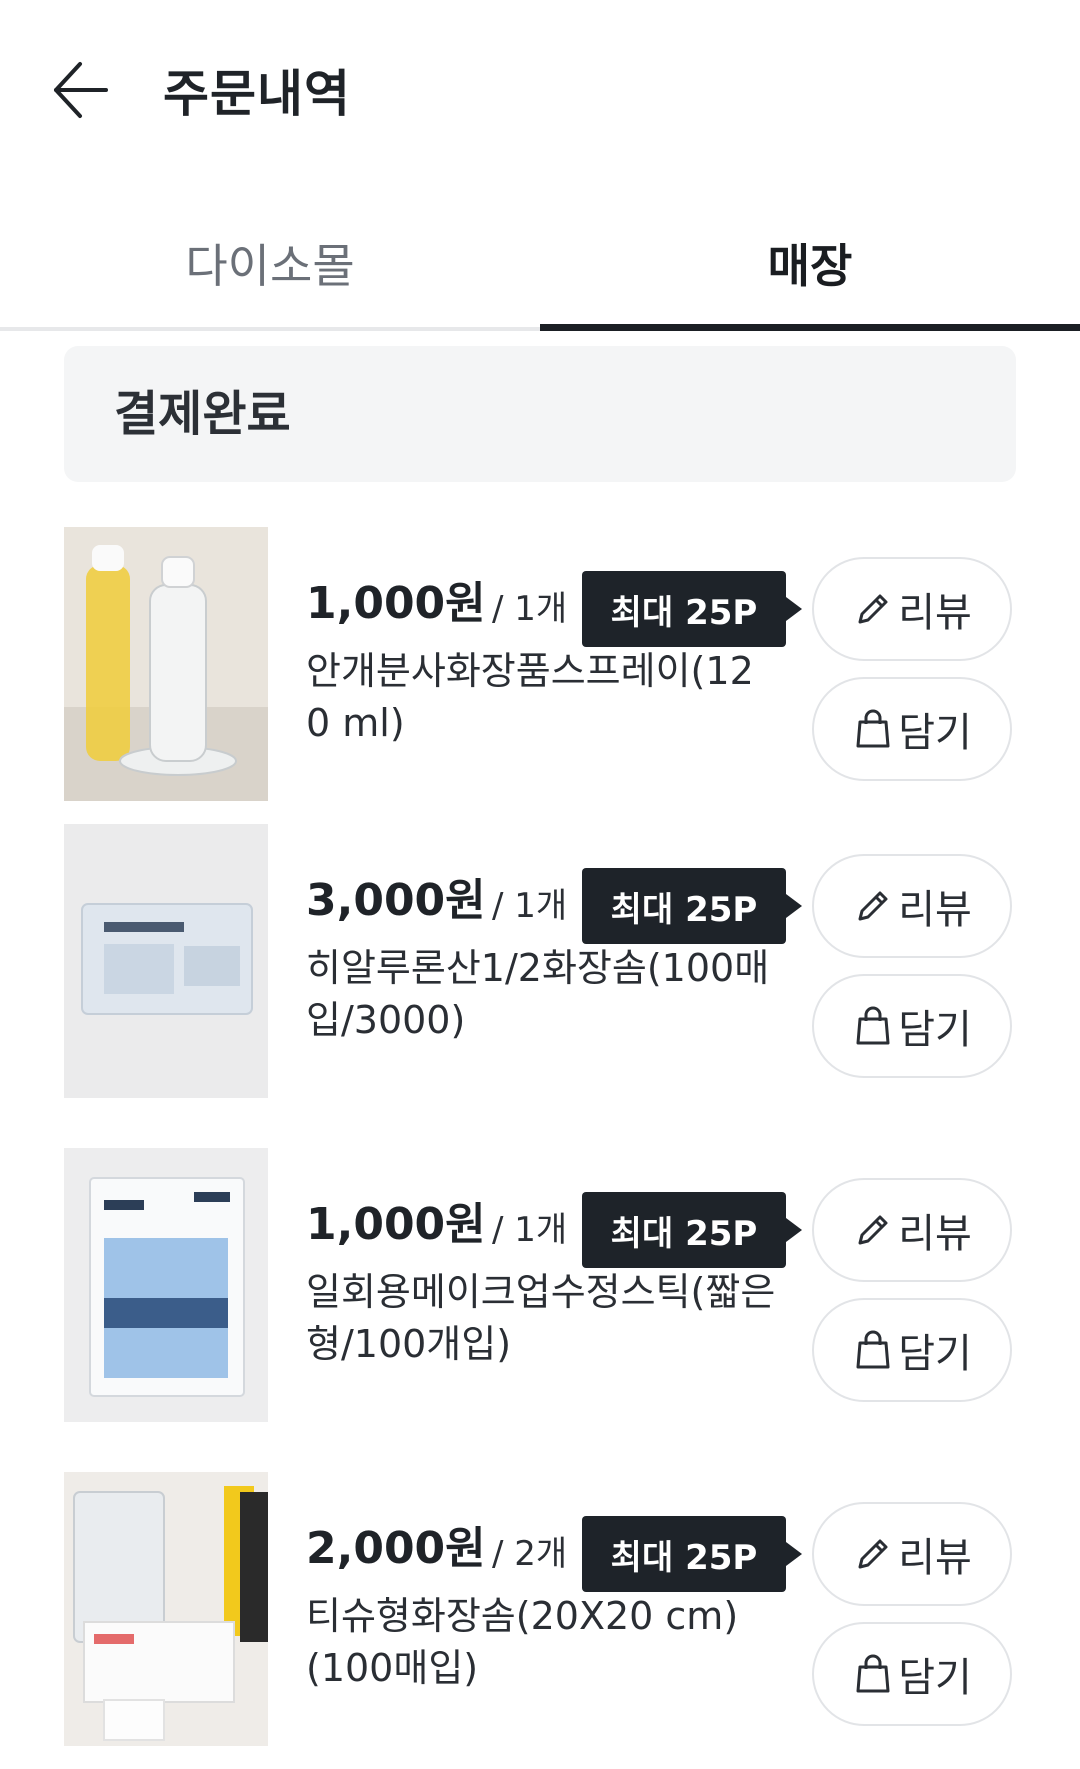 This screenshot has width=1080, height=1769. I want to click on back-arrow-icon, so click(88, 90).